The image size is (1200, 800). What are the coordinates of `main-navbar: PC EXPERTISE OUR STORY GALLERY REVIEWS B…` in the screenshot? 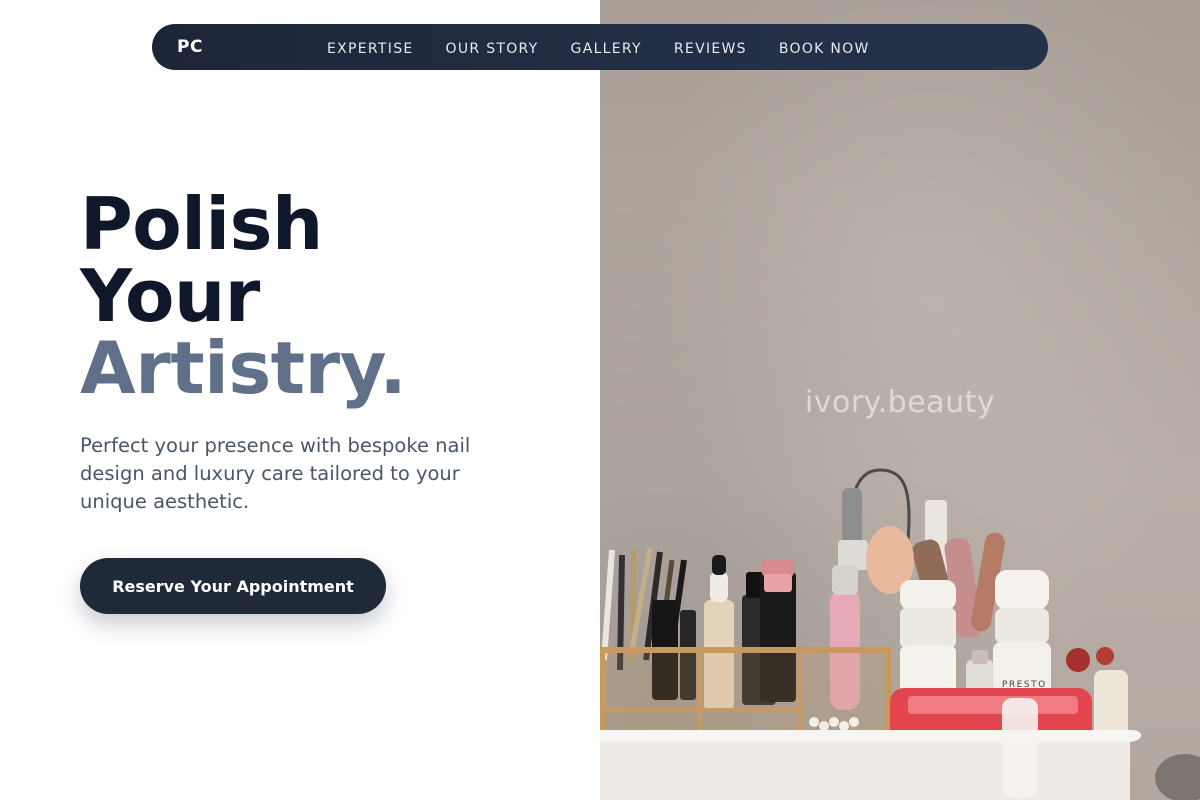 It's located at (600, 47).